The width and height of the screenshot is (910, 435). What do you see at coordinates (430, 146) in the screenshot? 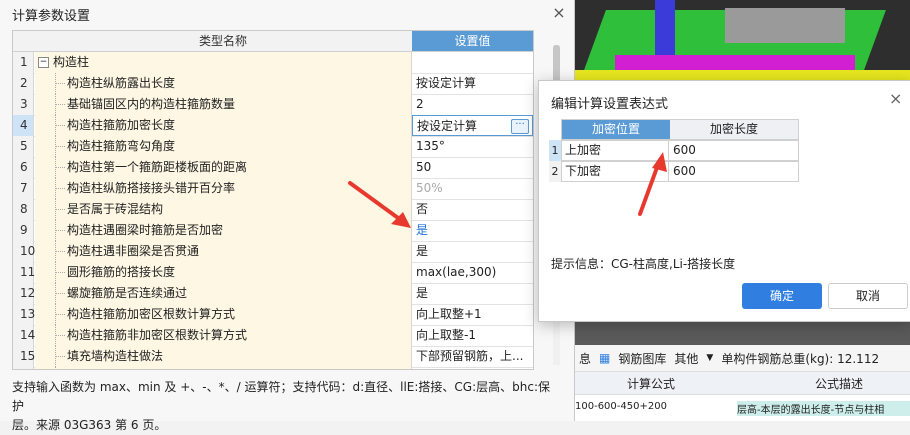
I see `setting-value: 135°` at bounding box center [430, 146].